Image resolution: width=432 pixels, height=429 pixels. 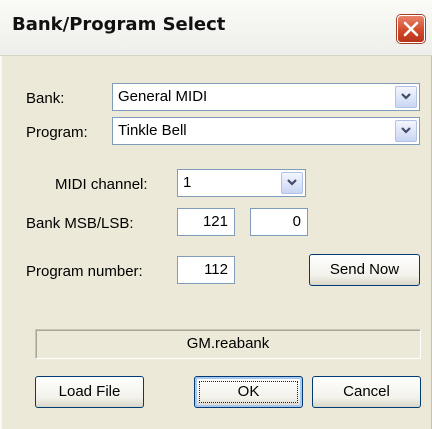 I want to click on bank-msb-lsb-label: Bank MSB/LSB:, so click(x=80, y=223).